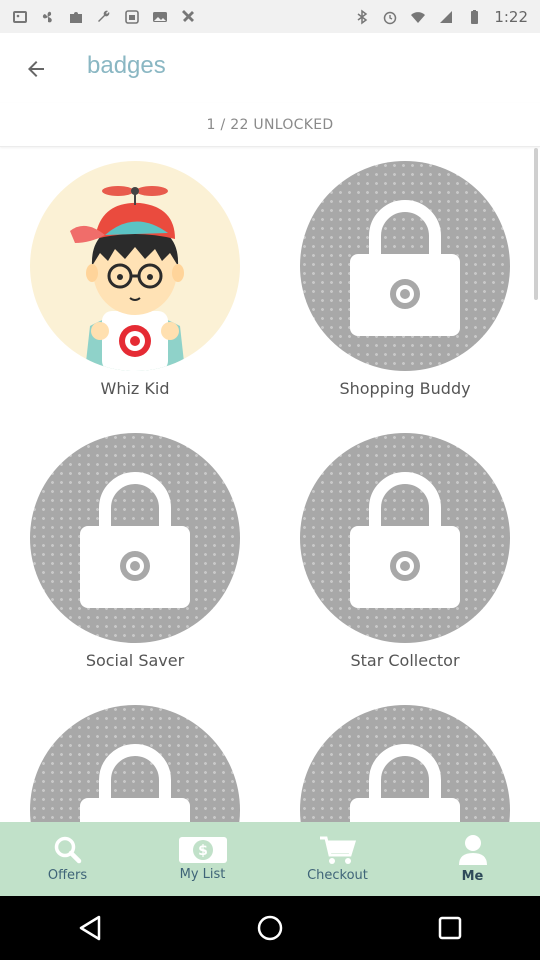  I want to click on status-left-icons, so click(104, 17).